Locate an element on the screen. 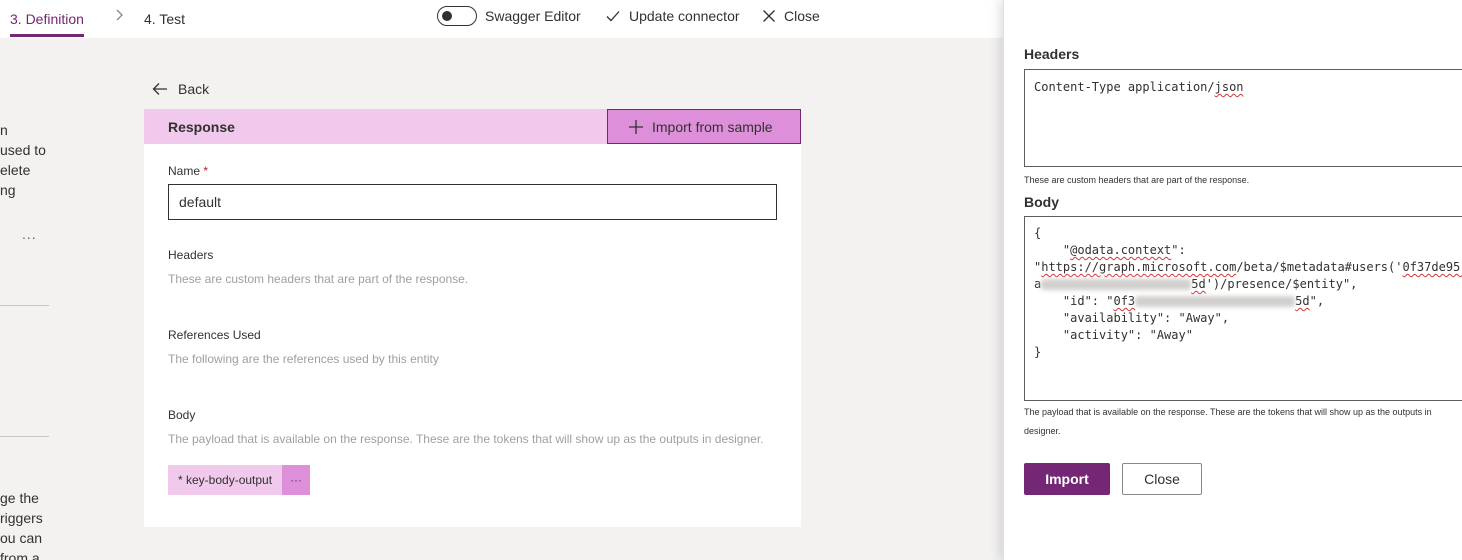 The height and width of the screenshot is (560, 1462). code-line: { is located at coordinates (1038, 233).